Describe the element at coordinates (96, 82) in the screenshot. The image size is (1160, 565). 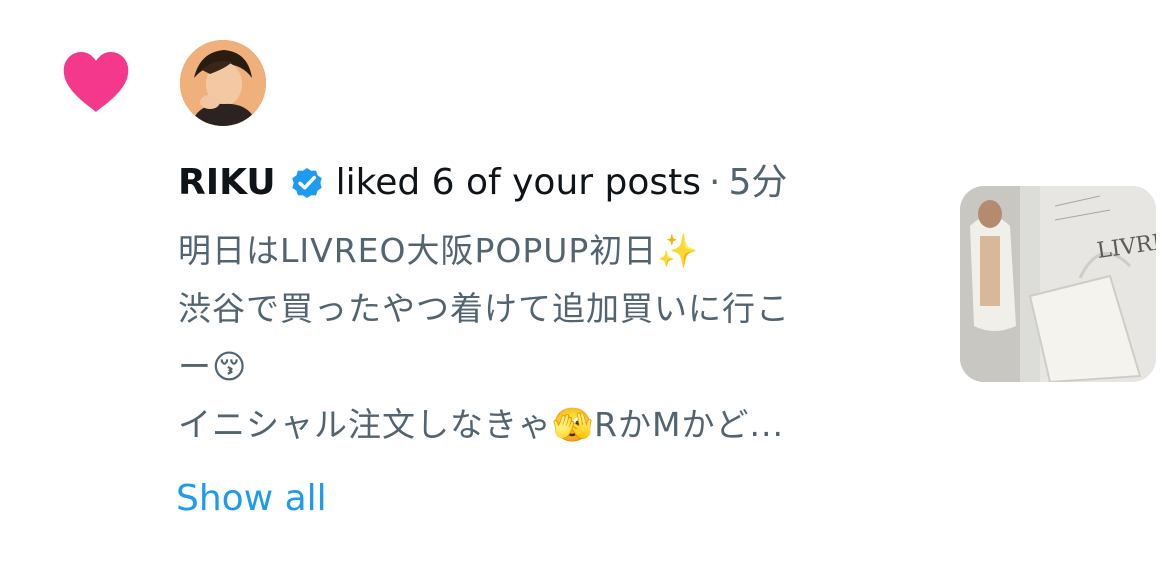
I see `heart-icon` at that location.